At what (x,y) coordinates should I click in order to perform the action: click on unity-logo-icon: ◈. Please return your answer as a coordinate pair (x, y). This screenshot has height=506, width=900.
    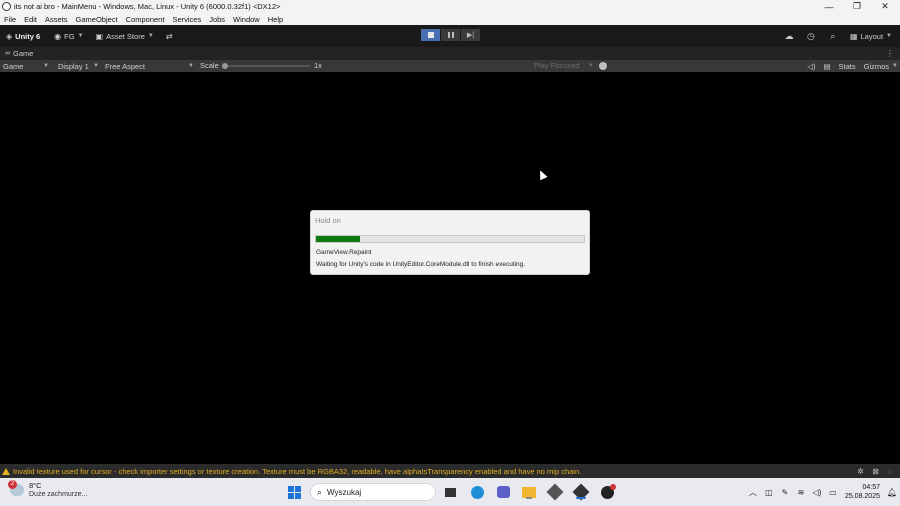
    Looking at the image, I should click on (9, 36).